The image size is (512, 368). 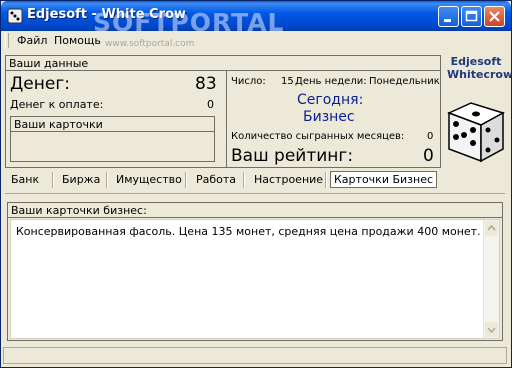 I want to click on maximize-icon, so click(x=471, y=16).